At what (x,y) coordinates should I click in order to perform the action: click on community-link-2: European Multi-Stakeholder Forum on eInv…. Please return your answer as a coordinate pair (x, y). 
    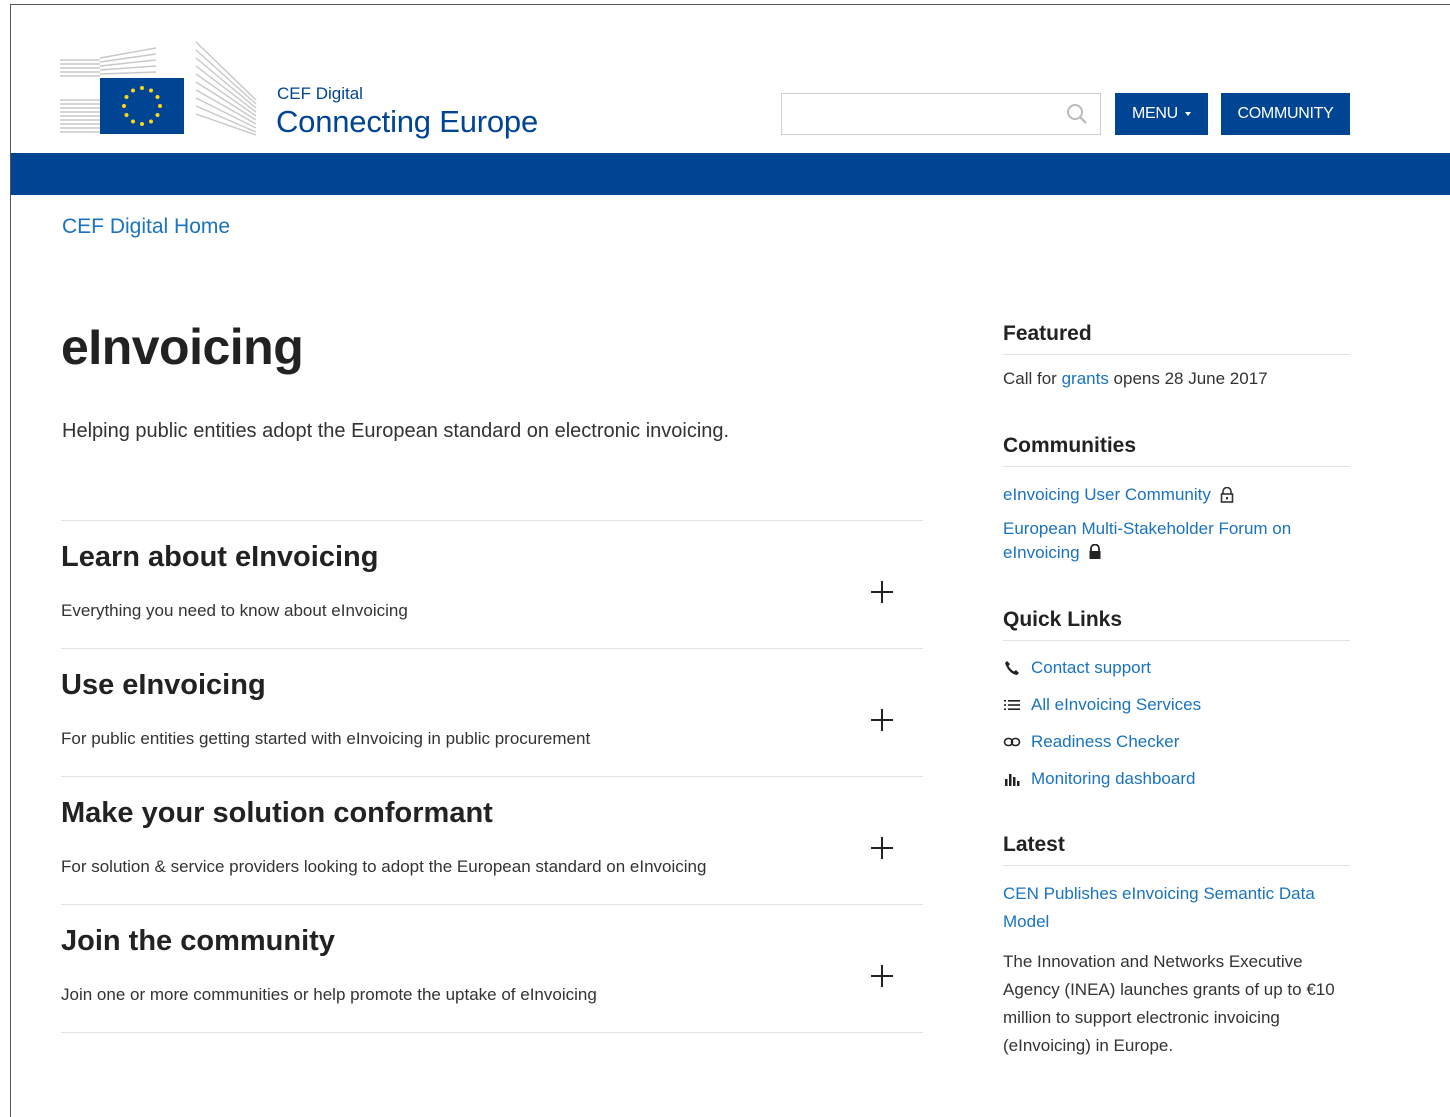
    Looking at the image, I should click on (1176, 541).